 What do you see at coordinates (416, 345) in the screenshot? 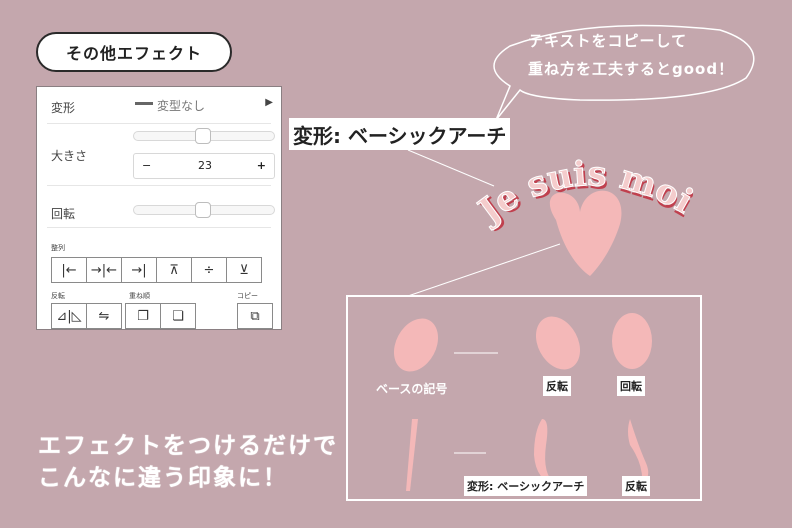
I see `base-oval-shape` at bounding box center [416, 345].